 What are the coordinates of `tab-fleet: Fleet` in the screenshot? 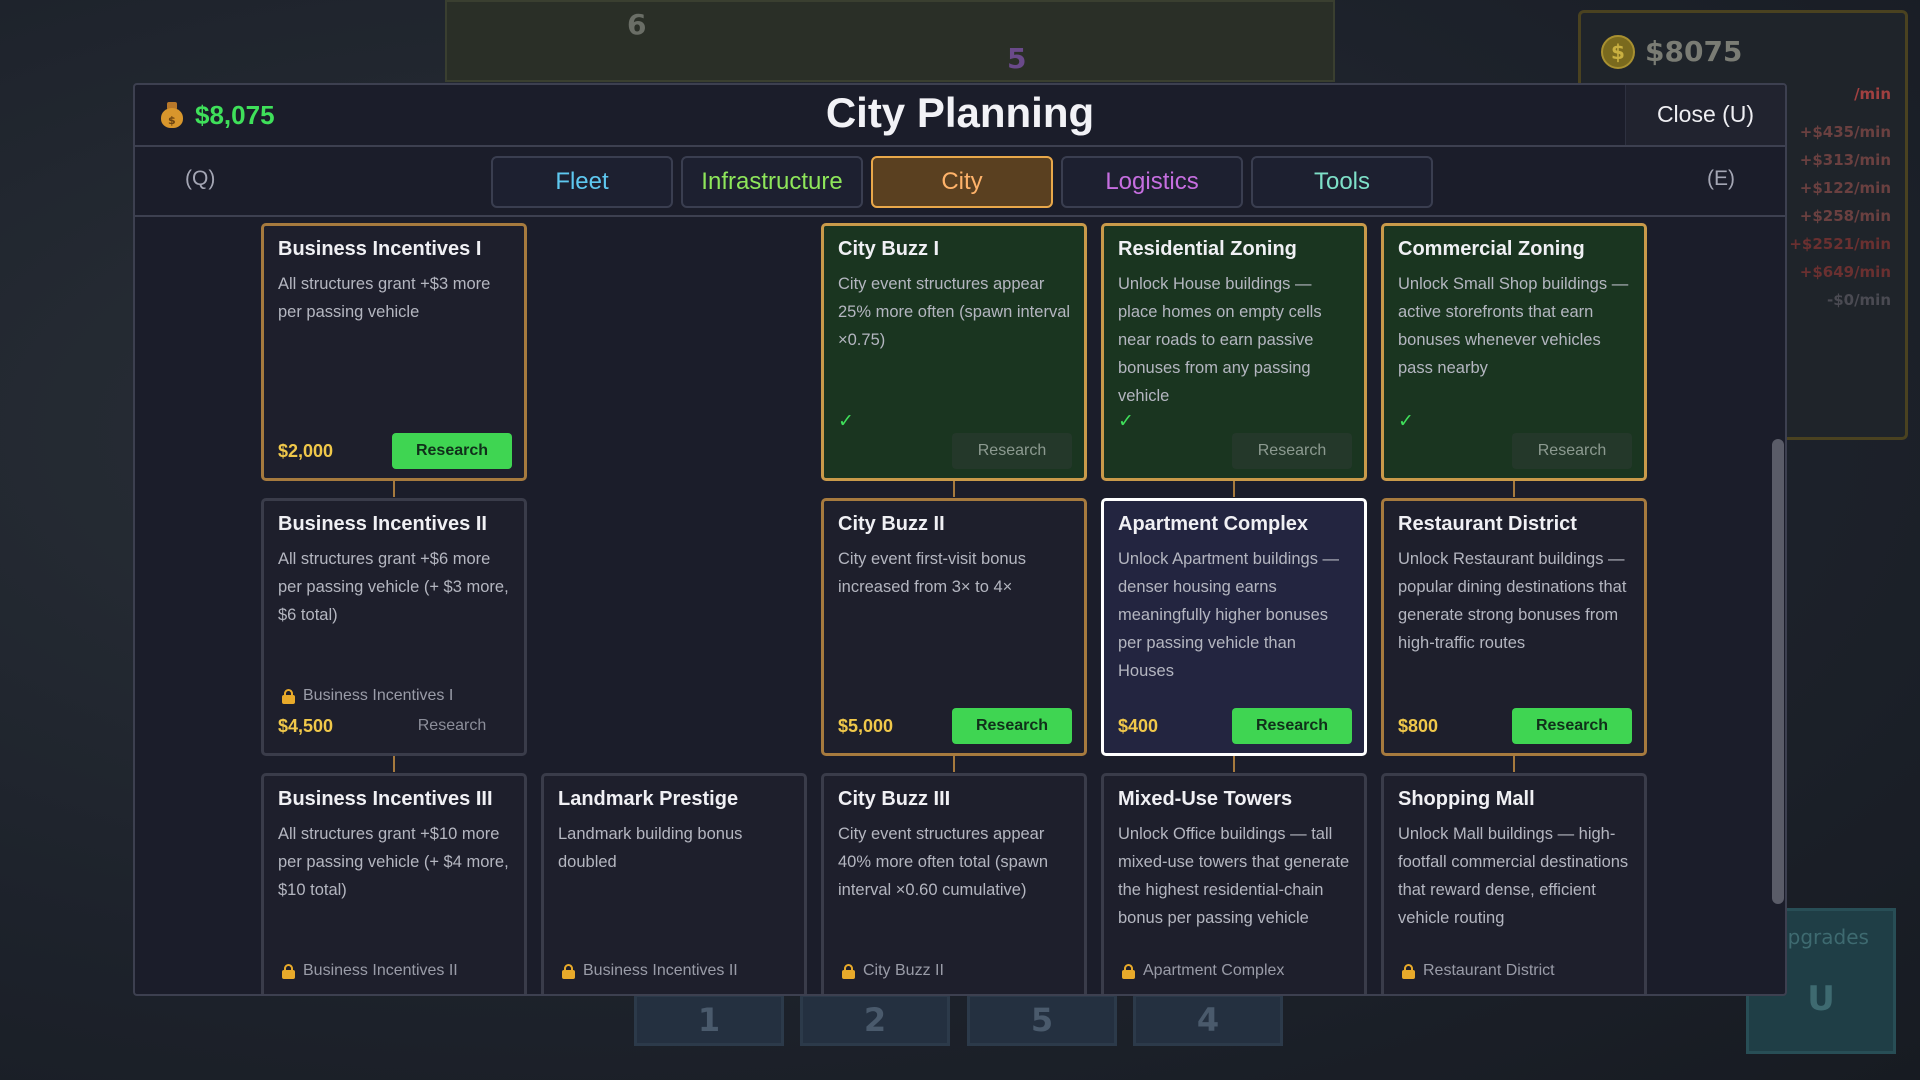 It's located at (582, 182).